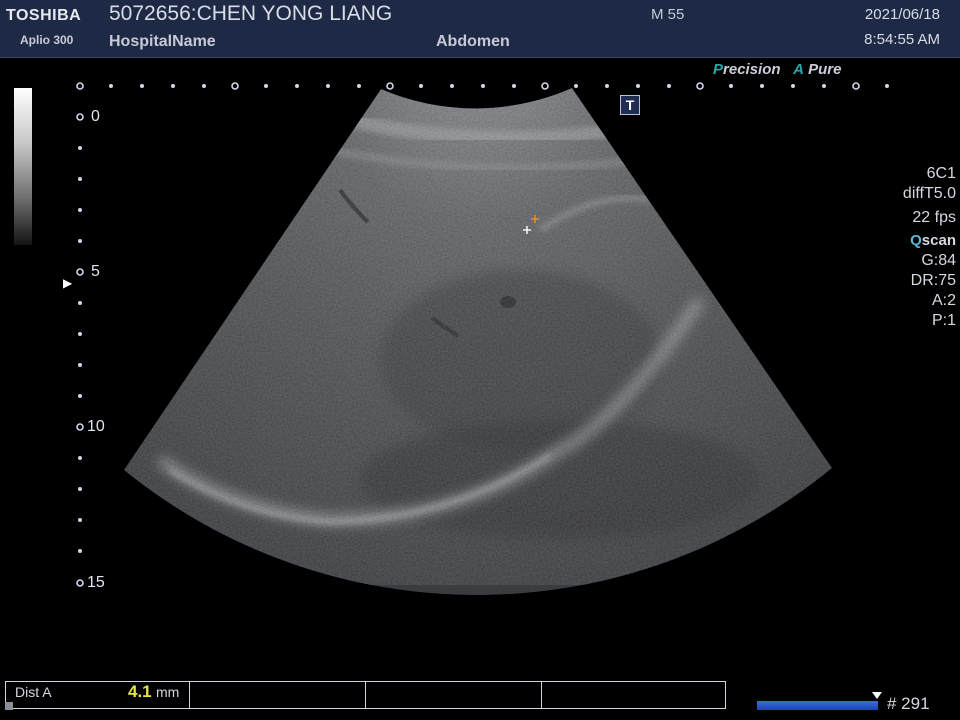 This screenshot has width=960, height=720. I want to click on qscan-rest: scan, so click(938, 240).